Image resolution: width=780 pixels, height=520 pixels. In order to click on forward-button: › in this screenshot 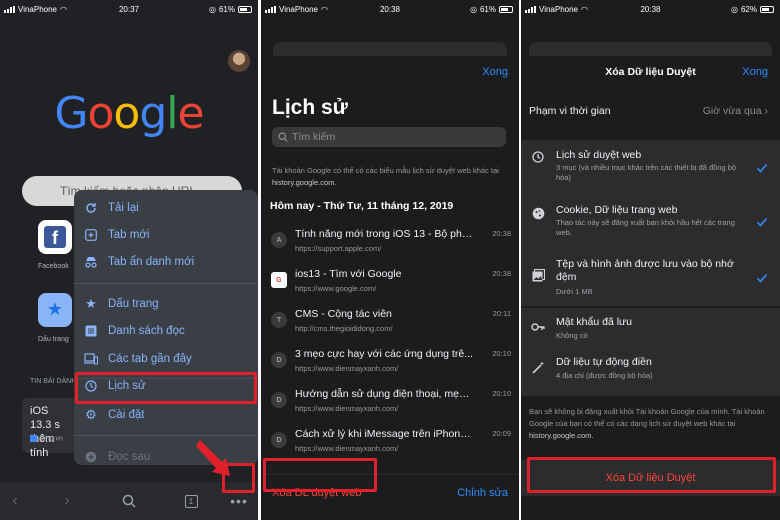, I will do `click(67, 501)`.